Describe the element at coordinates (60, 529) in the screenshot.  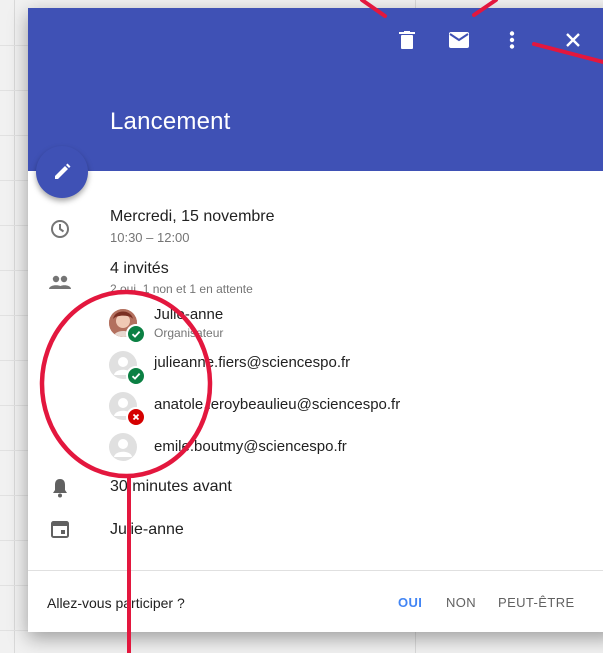
I see `calendar-icon` at that location.